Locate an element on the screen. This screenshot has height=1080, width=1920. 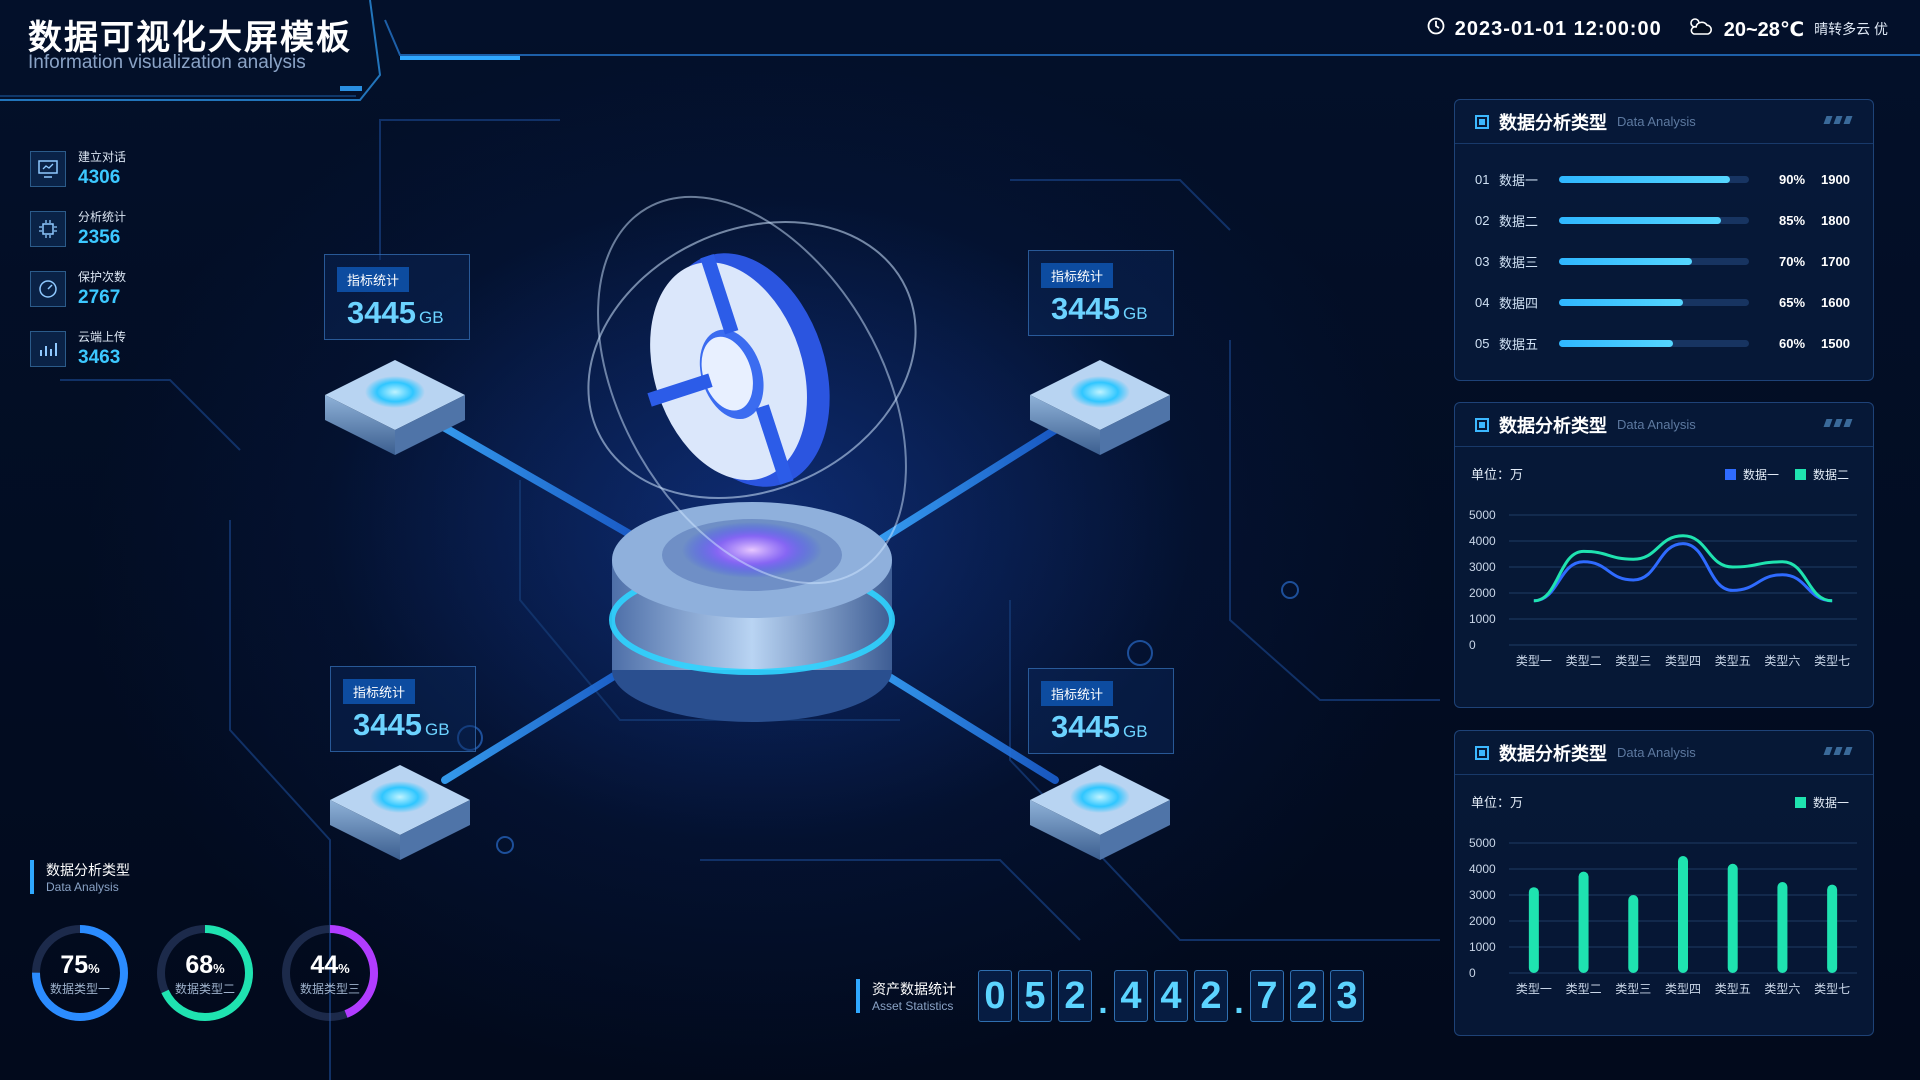
legend-label: 数据一 is located at coordinates (1761, 474).